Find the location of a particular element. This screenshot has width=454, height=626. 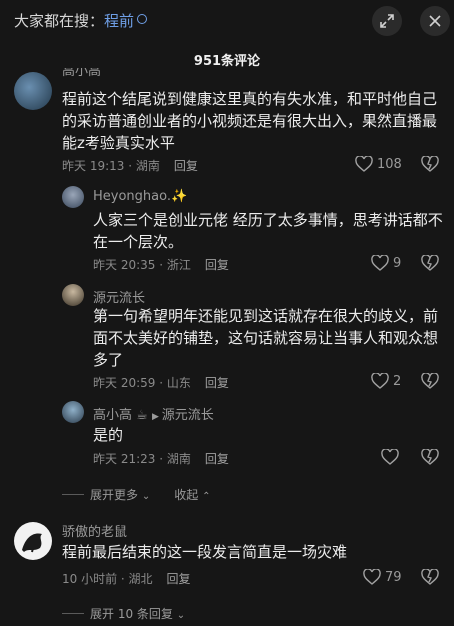

fullscreen-button is located at coordinates (387, 21).